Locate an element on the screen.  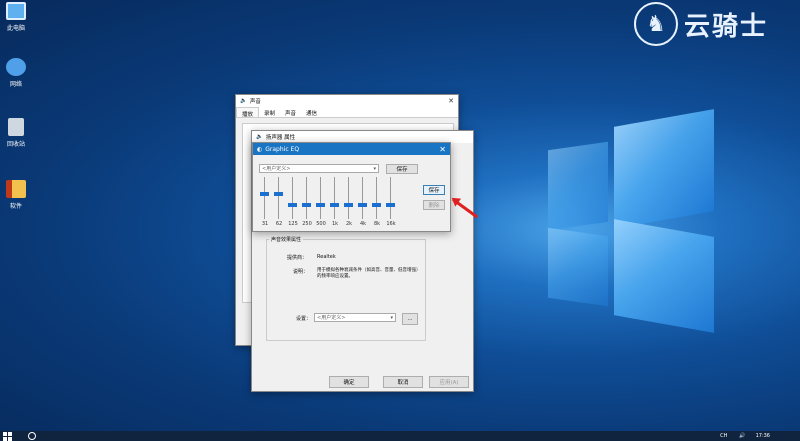
desktop-icon-software: 软件 is located at coordinates (17, 195).